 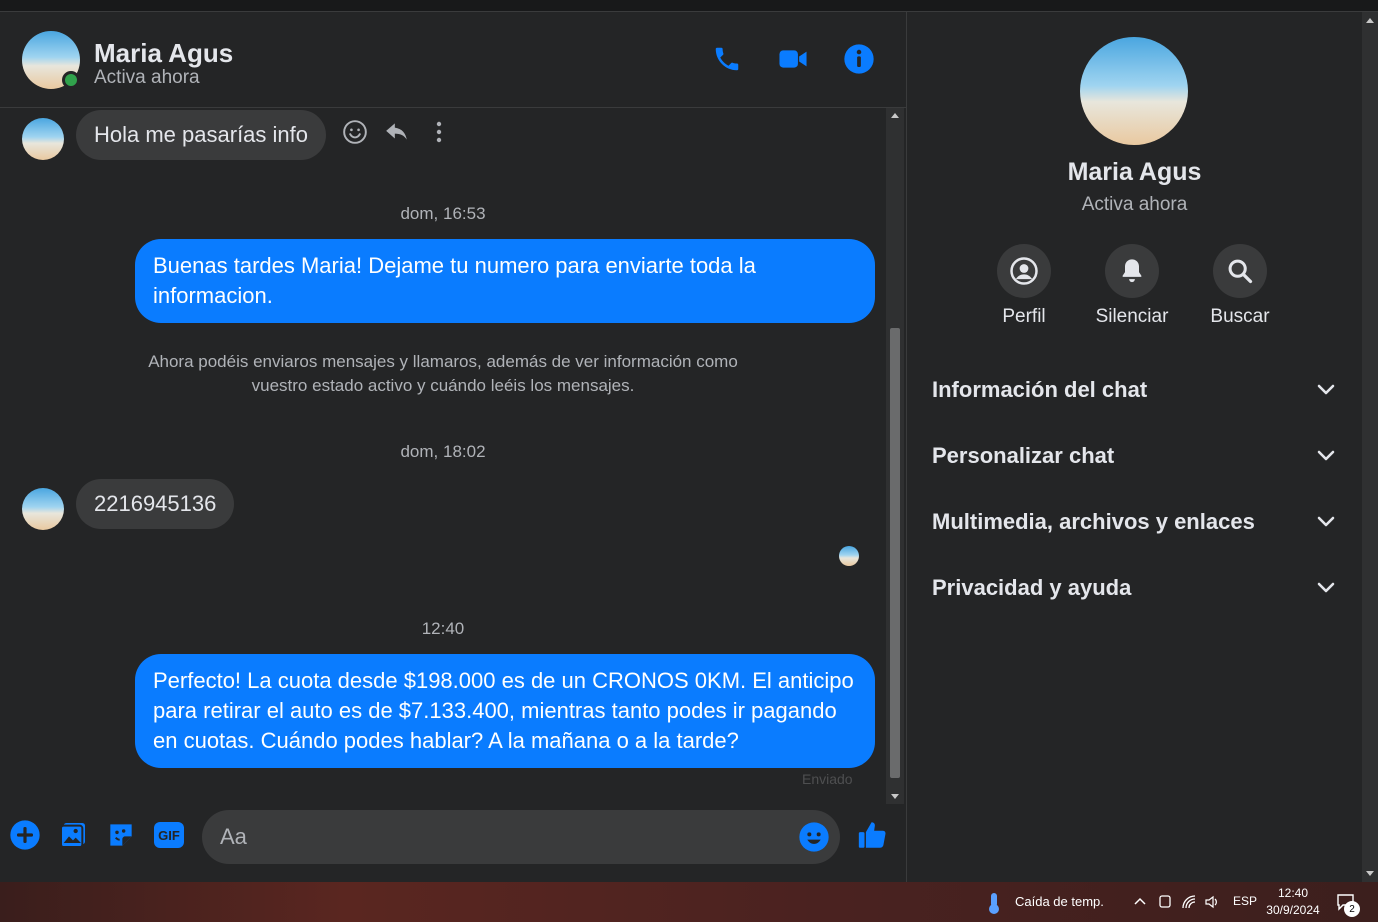 What do you see at coordinates (873, 835) in the screenshot?
I see `thumbs-up-icon` at bounding box center [873, 835].